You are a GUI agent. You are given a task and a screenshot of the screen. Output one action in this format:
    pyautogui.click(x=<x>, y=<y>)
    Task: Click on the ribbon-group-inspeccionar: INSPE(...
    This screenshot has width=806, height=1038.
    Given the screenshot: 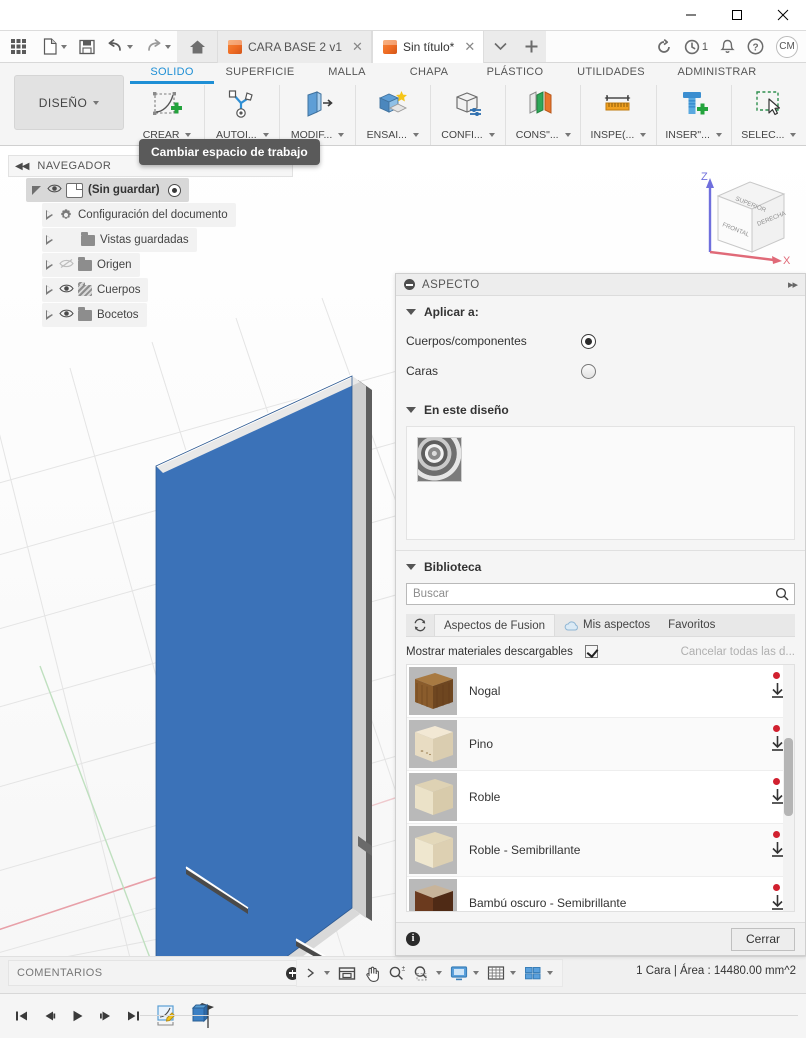 What is the action you would take?
    pyautogui.click(x=619, y=115)
    